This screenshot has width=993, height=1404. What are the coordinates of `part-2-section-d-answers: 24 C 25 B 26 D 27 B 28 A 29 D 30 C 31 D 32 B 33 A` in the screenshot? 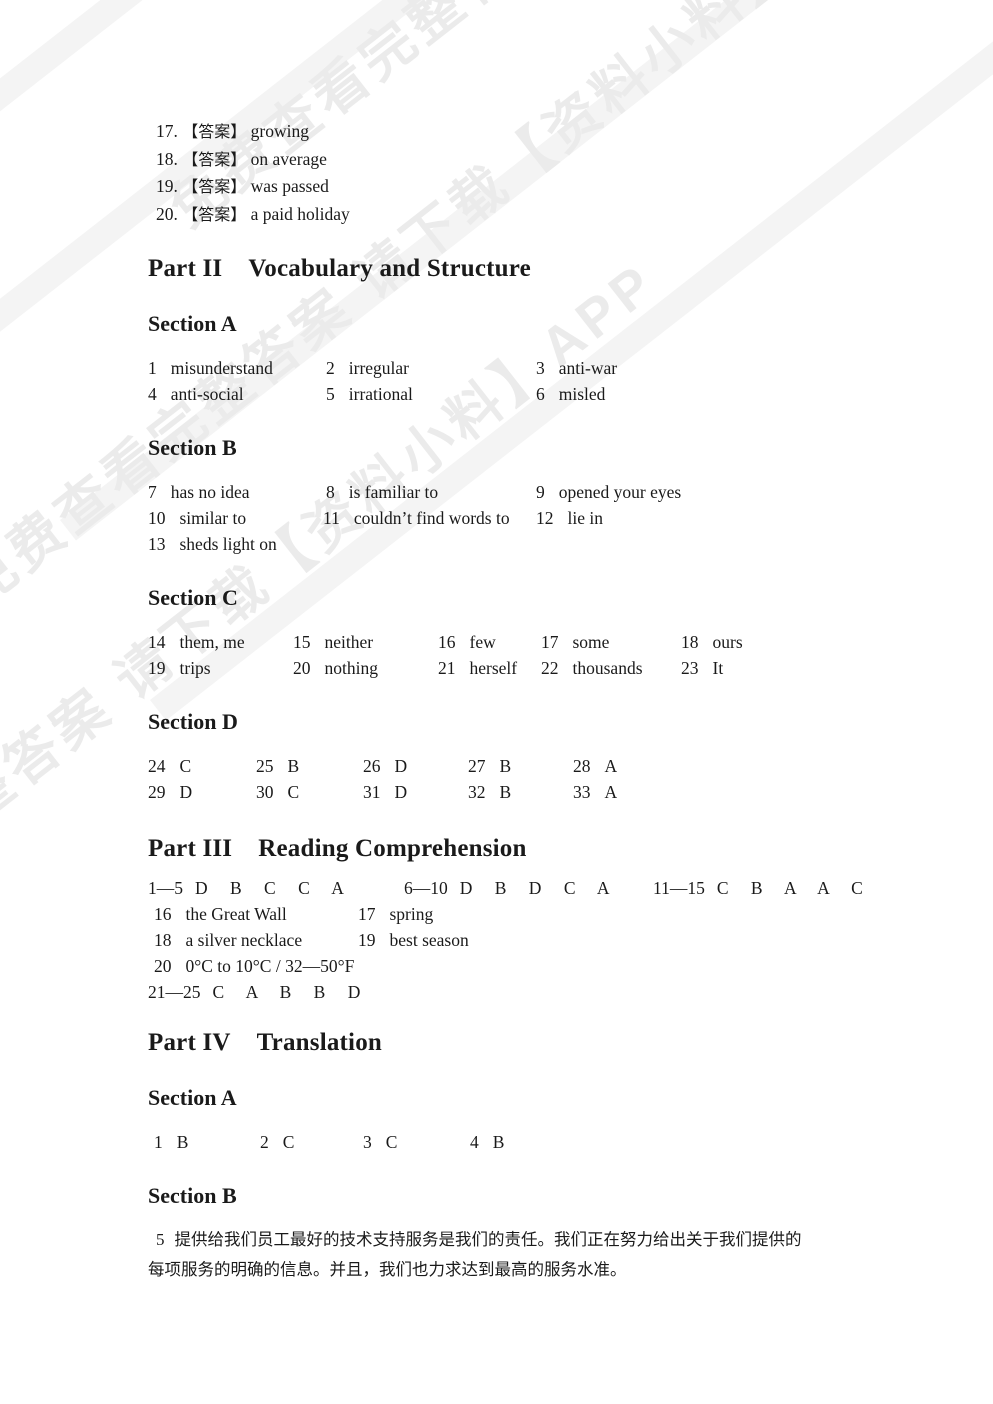 It's located at (528, 779).